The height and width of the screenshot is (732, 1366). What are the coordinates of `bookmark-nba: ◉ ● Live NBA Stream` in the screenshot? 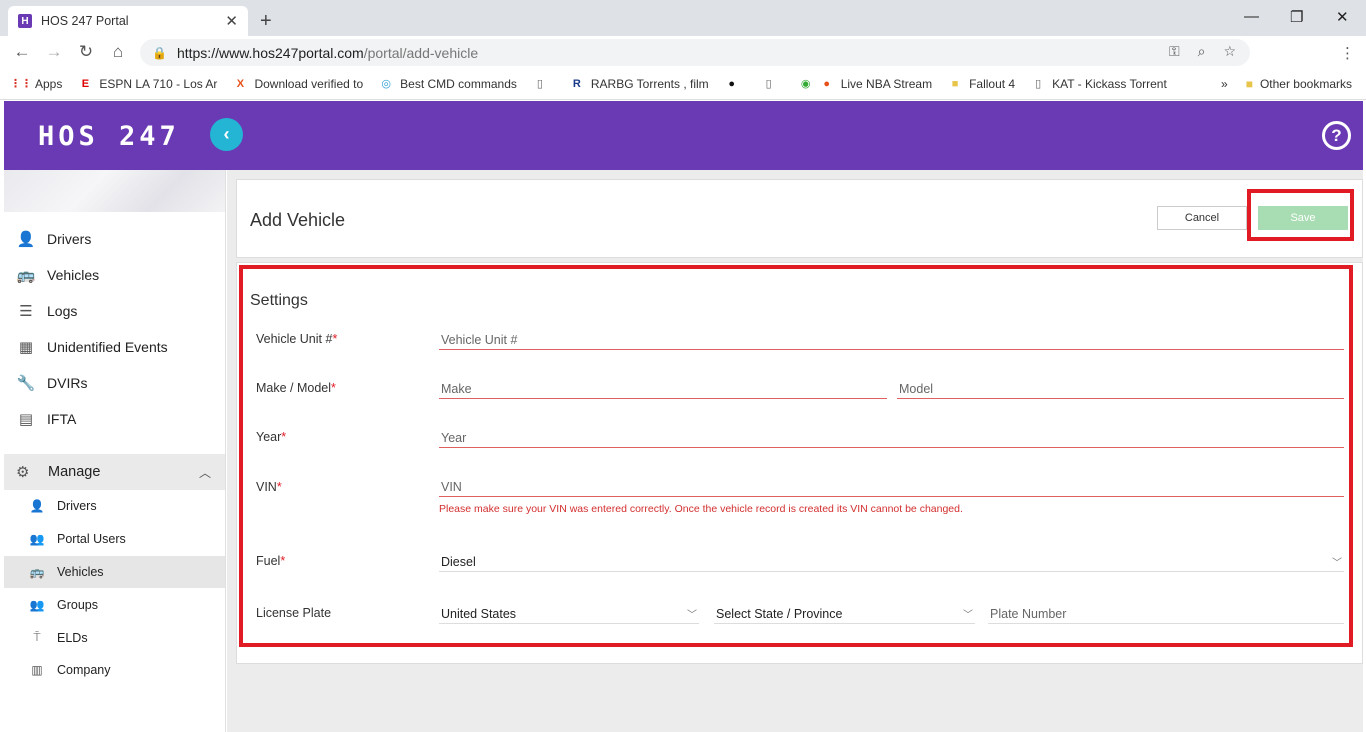 It's located at (865, 84).